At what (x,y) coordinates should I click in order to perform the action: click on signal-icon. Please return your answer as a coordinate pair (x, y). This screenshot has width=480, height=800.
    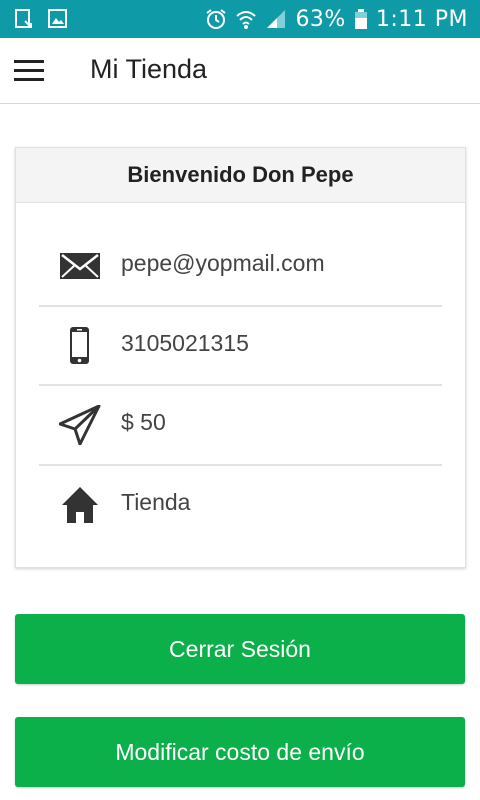
    Looking at the image, I should click on (276, 19).